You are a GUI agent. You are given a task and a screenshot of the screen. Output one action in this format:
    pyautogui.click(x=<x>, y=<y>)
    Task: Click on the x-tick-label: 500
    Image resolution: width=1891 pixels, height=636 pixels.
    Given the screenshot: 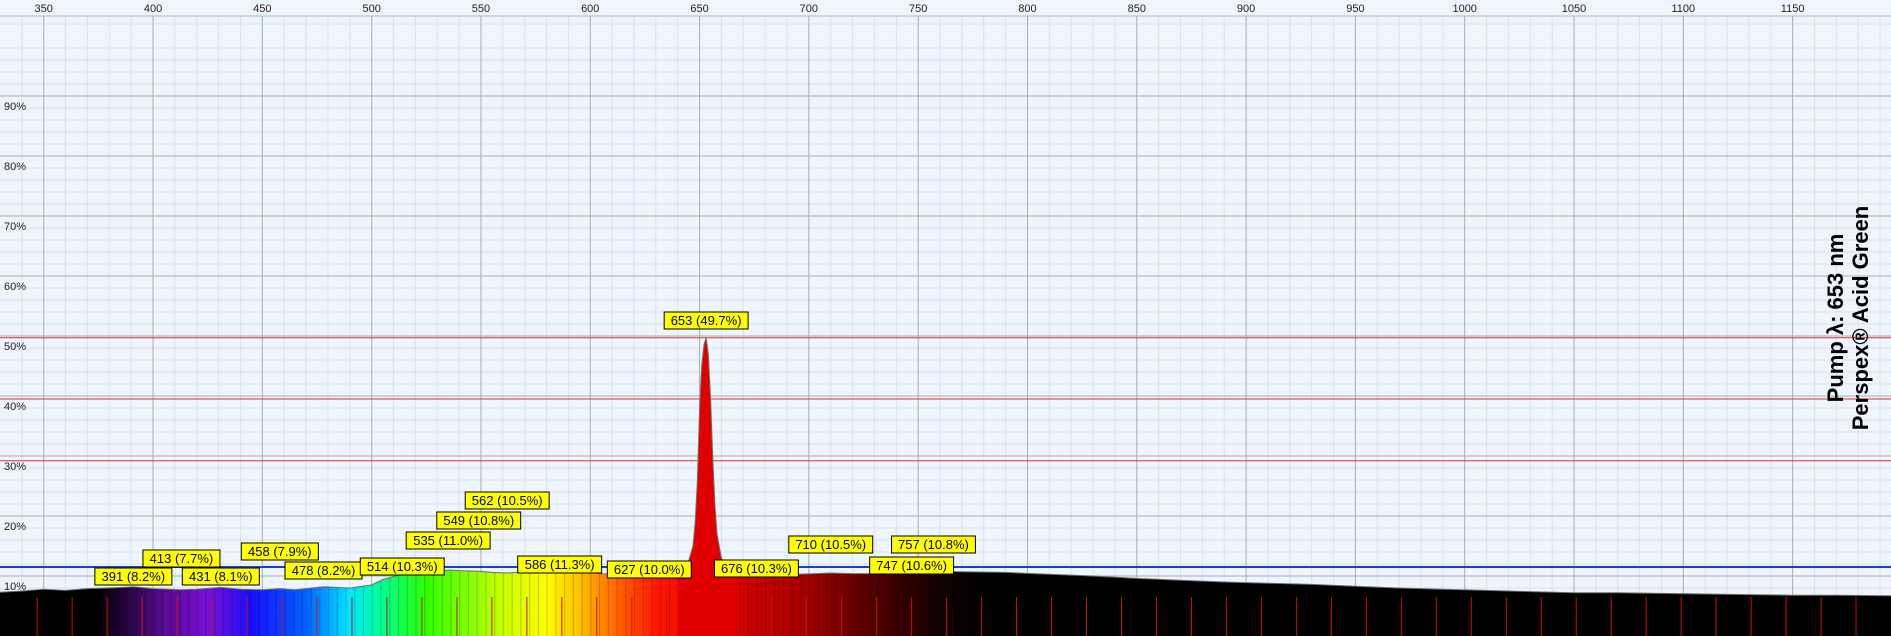 What is the action you would take?
    pyautogui.click(x=371, y=9)
    